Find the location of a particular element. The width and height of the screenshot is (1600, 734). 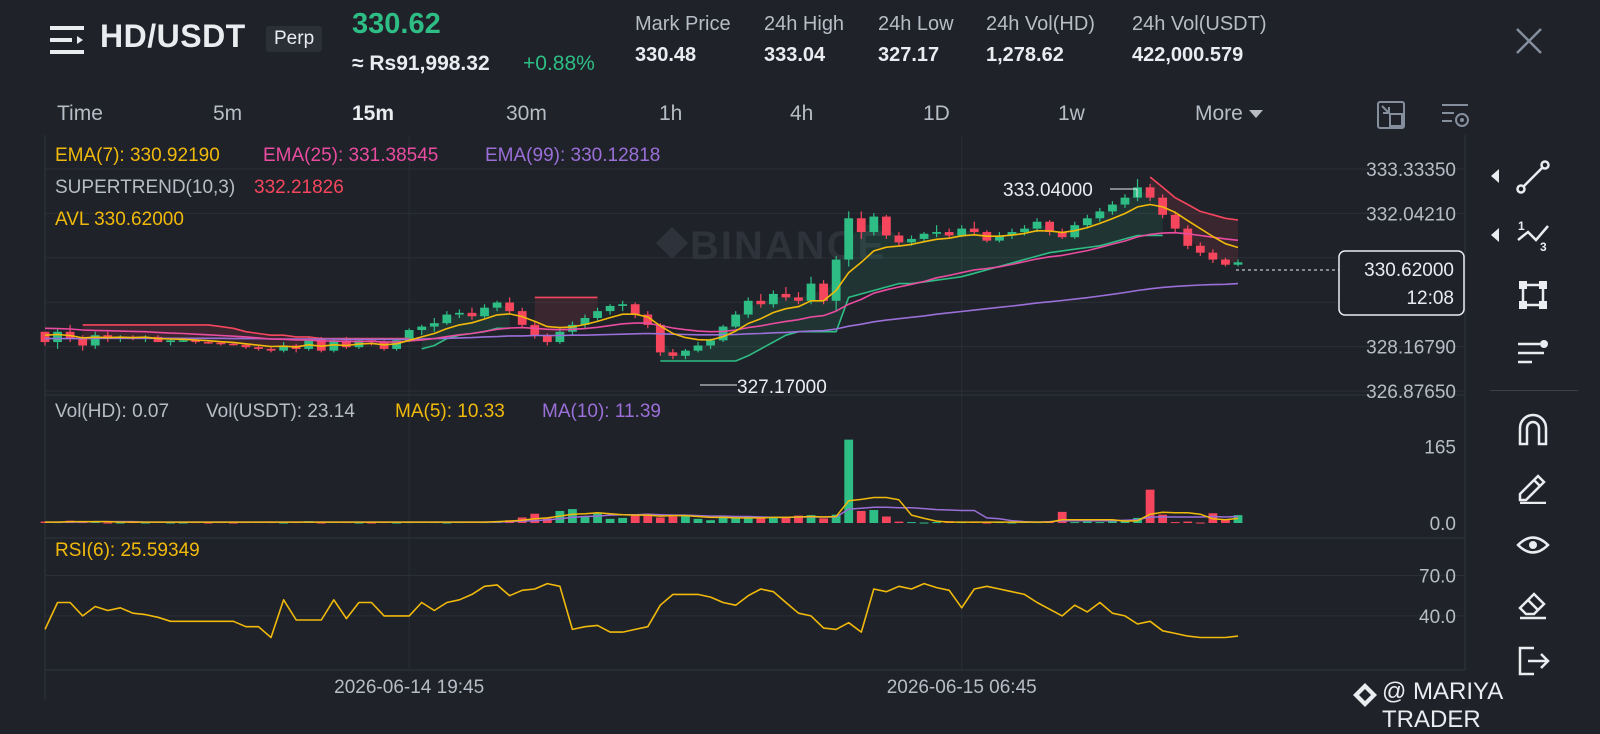

ema7-line is located at coordinates (641, 275).